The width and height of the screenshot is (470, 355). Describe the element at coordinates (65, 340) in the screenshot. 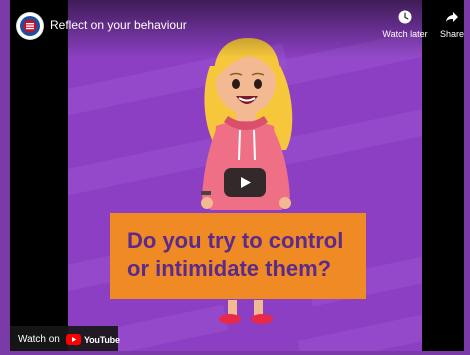

I see `watch-on-youtube-button: Watch on YouTube` at that location.